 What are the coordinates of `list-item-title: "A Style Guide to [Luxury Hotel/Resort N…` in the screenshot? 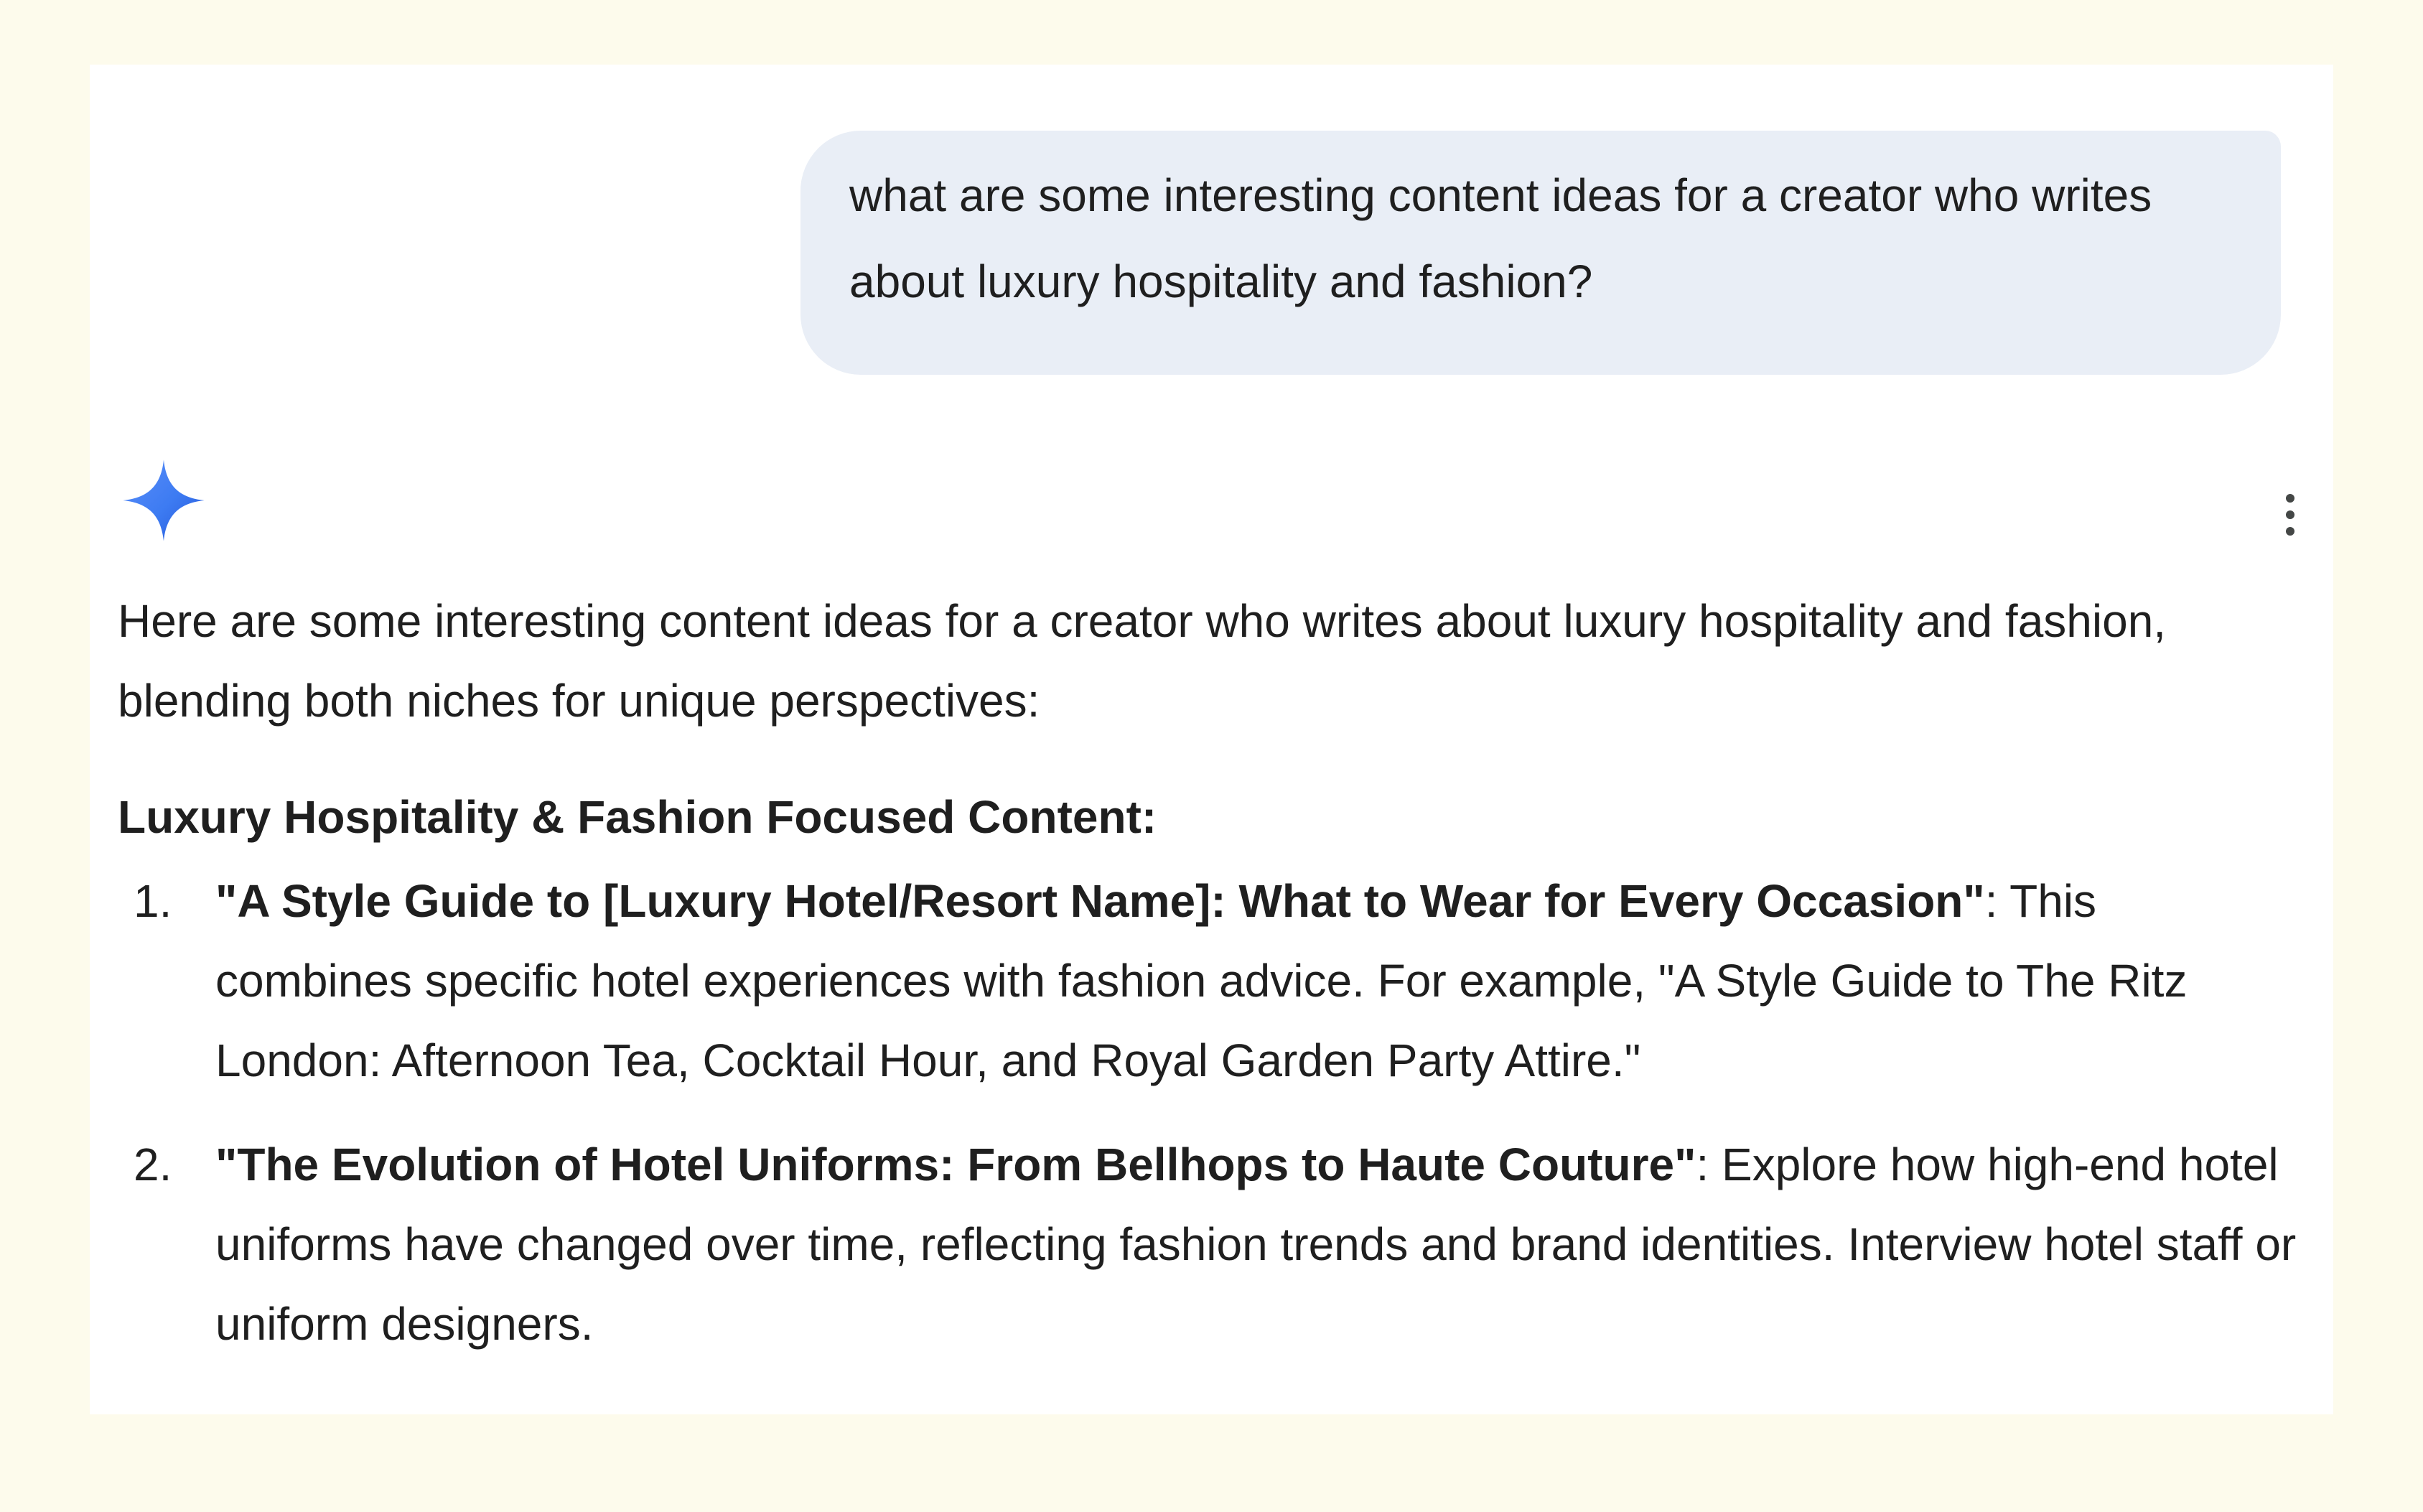 It's located at (1100, 901).